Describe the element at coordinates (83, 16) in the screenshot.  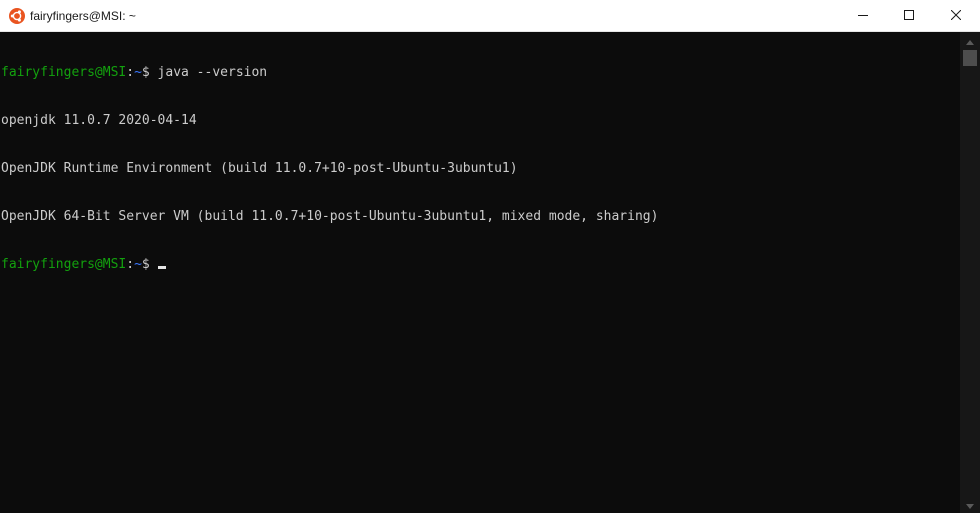
I see `window-title: fairyfingers@MSI: ~` at that location.